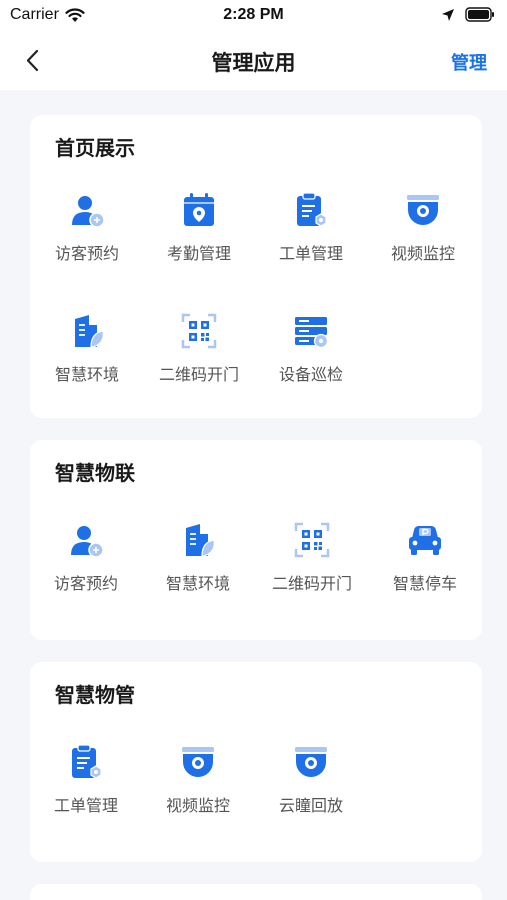 Image resolution: width=507 pixels, height=900 pixels. Describe the element at coordinates (198, 253) in the screenshot. I see `app-label: 考勤管理` at that location.